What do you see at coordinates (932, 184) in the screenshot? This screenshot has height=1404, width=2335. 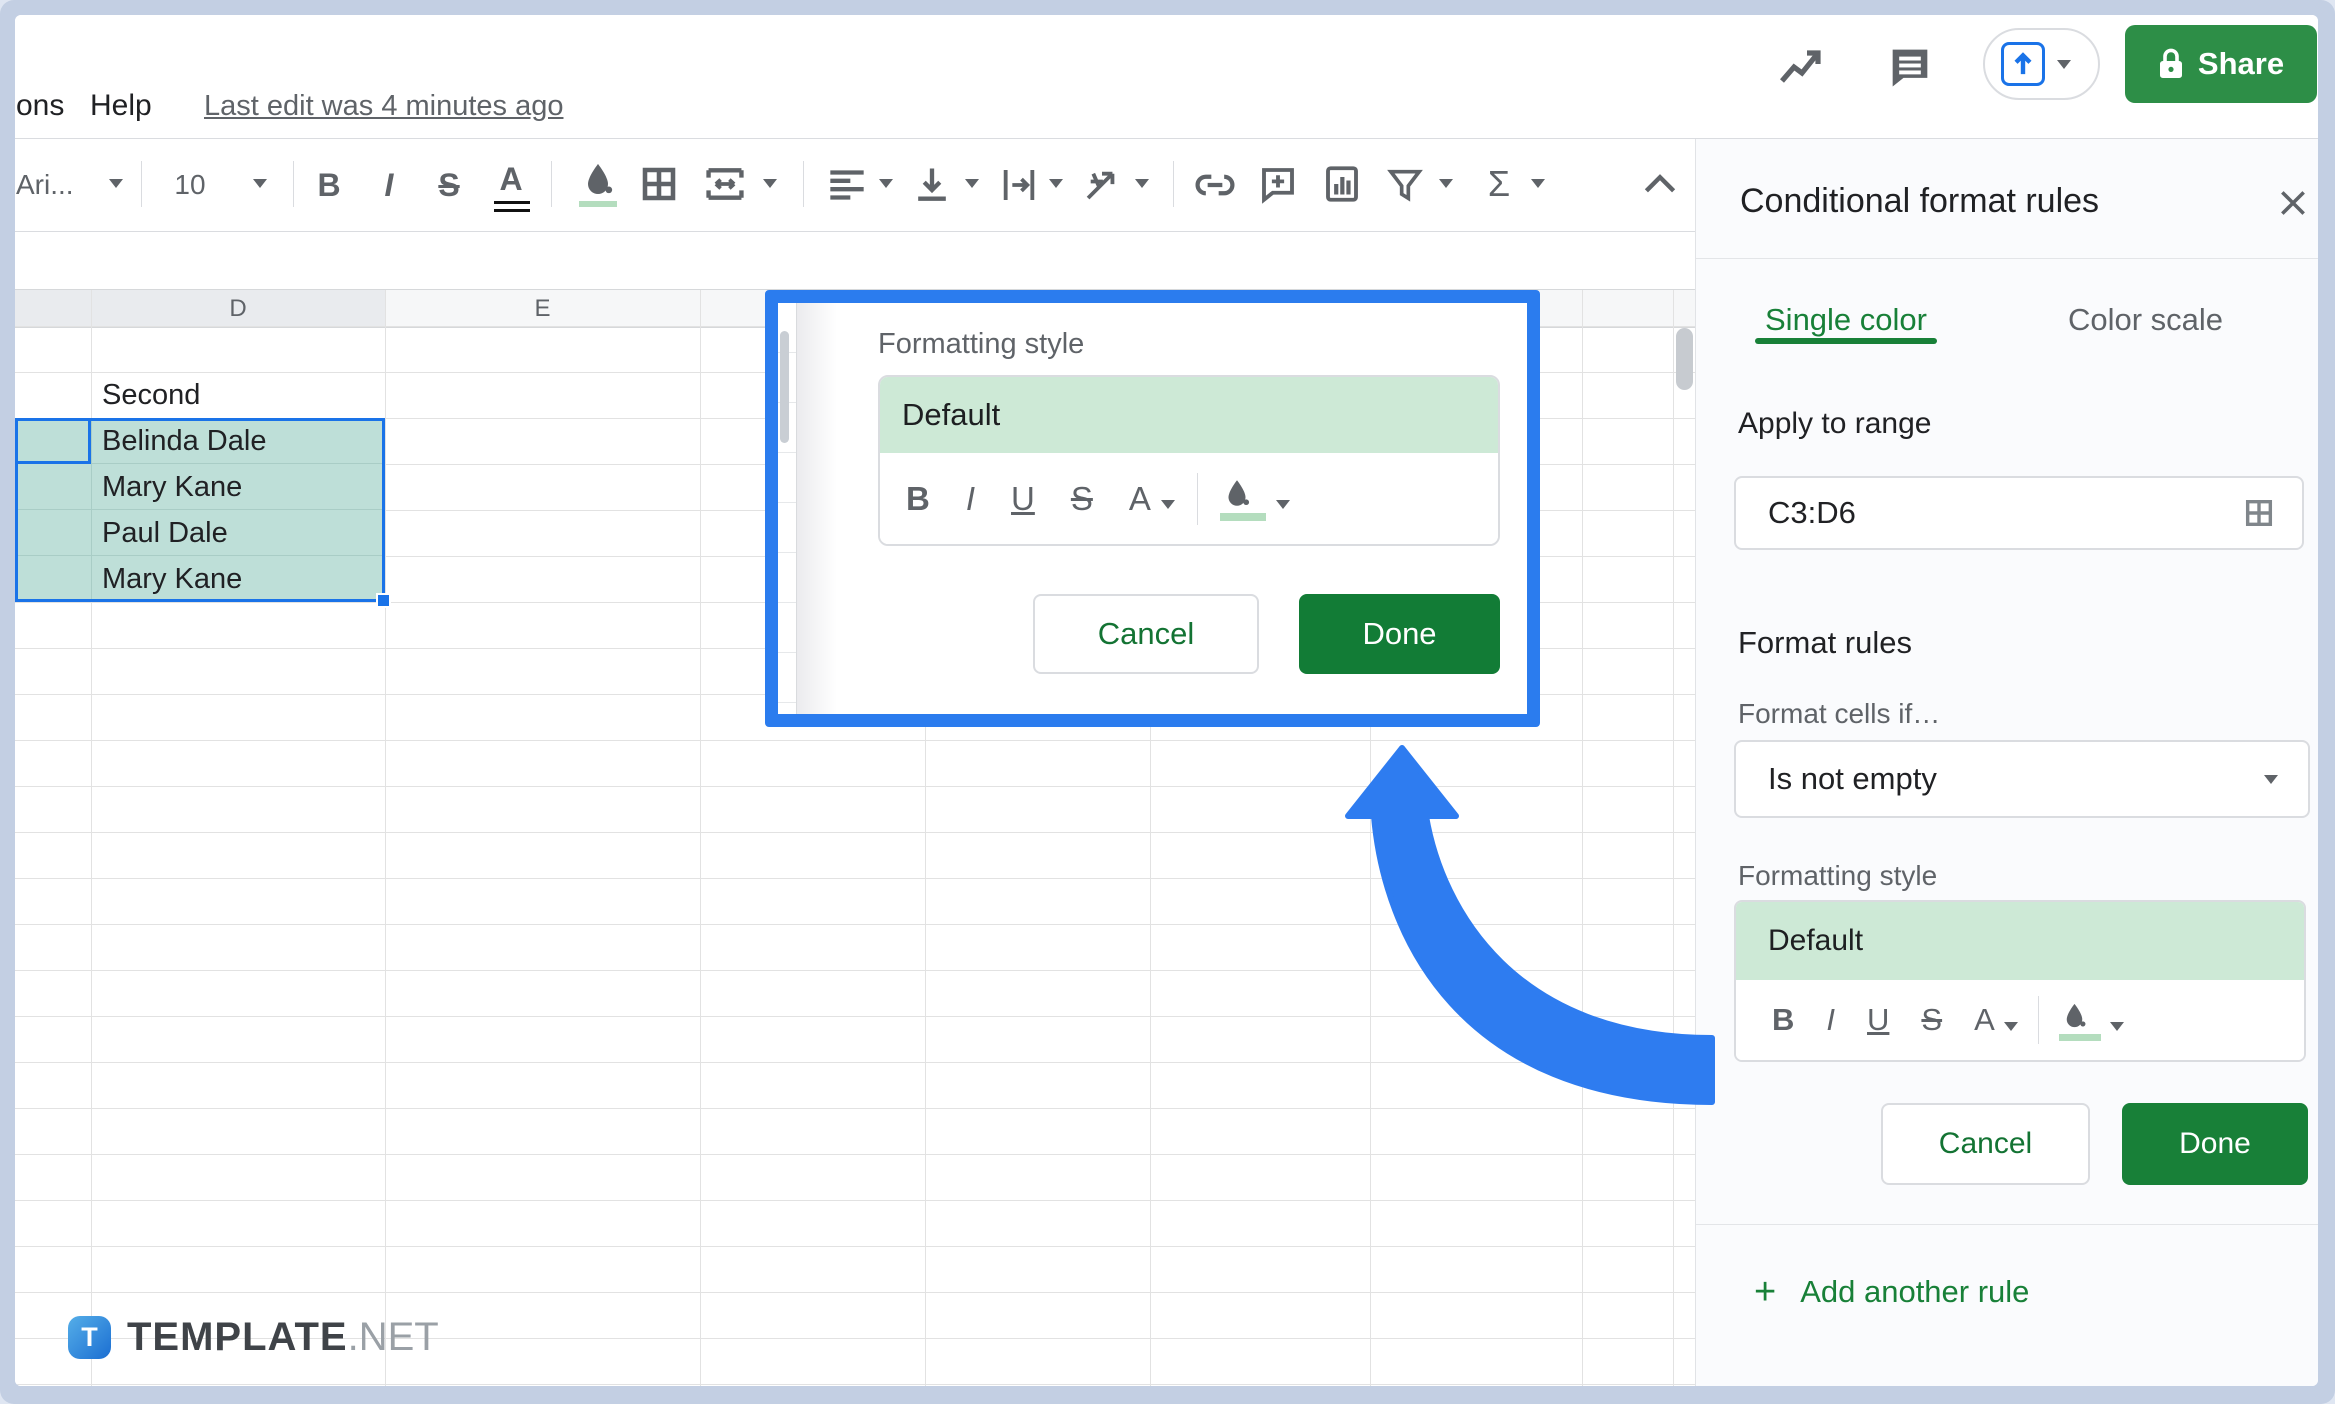 I see `vertical-align-icon` at bounding box center [932, 184].